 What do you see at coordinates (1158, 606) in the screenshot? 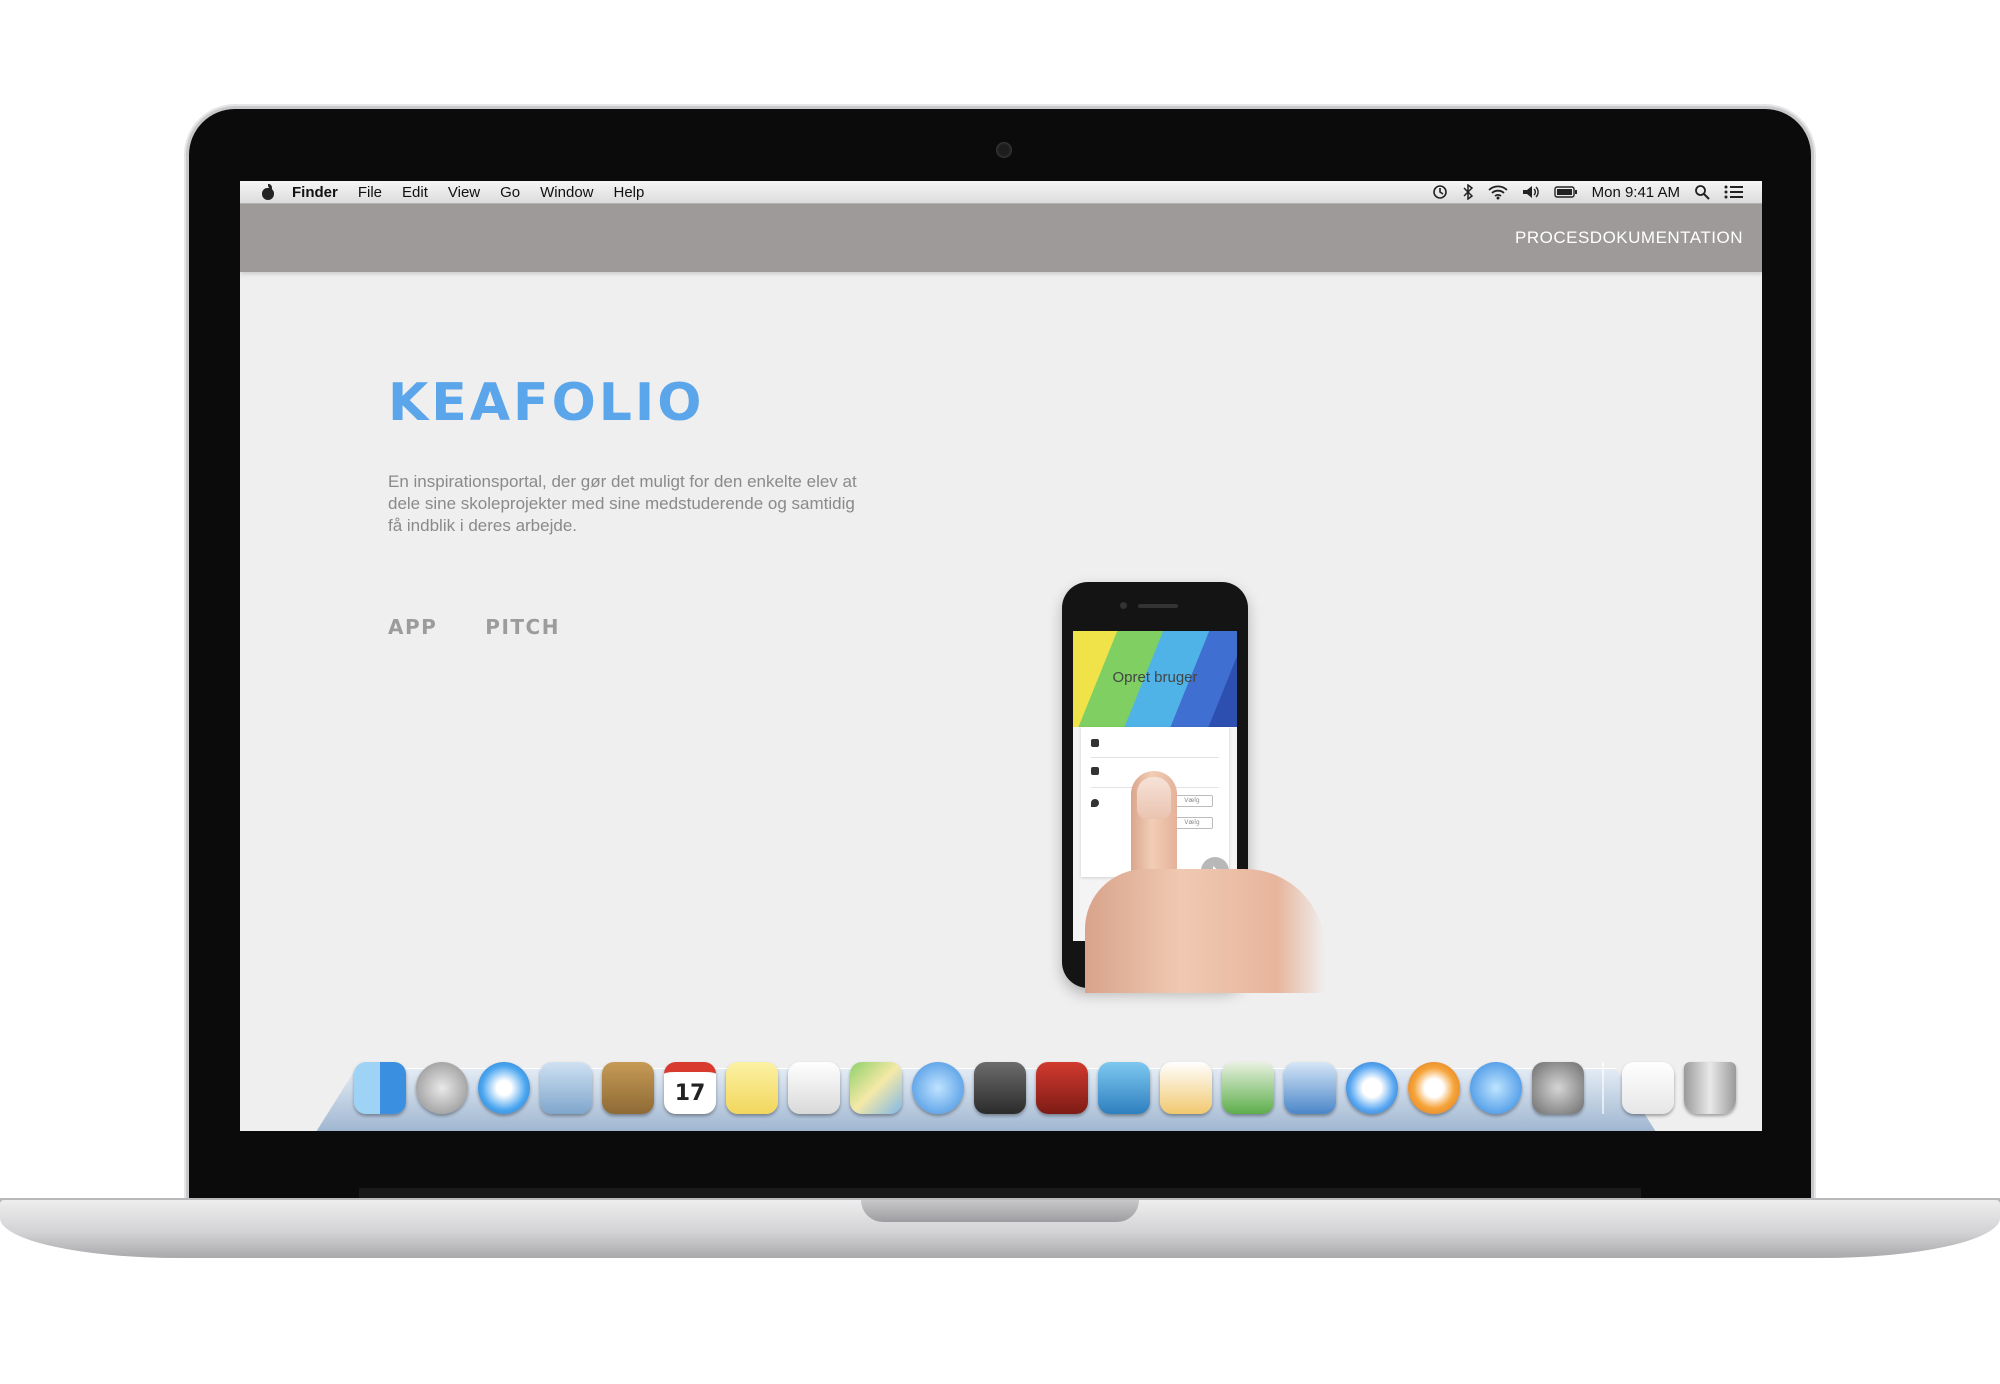
I see `phone-speaker` at bounding box center [1158, 606].